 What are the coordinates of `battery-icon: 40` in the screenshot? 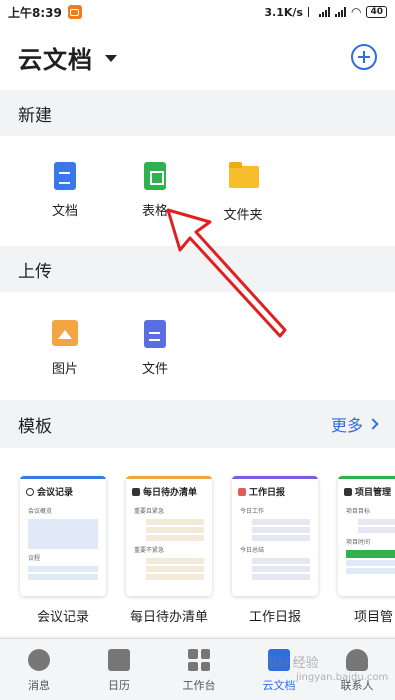 It's located at (376, 12).